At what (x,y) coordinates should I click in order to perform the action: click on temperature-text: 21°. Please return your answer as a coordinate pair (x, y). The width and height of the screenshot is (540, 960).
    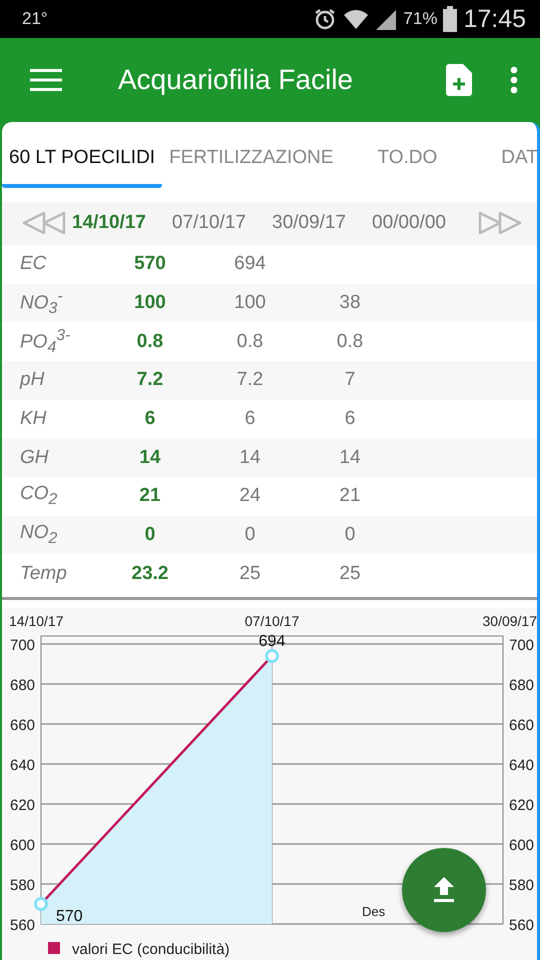
    Looking at the image, I should click on (35, 19).